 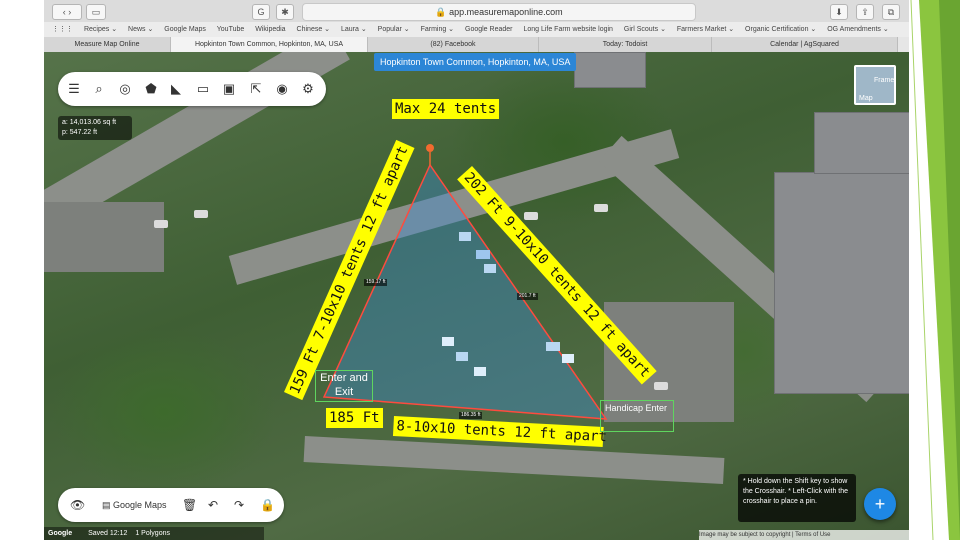 What do you see at coordinates (858, 29) in the screenshot?
I see `bookmark-item: OG Amendments ⌄` at bounding box center [858, 29].